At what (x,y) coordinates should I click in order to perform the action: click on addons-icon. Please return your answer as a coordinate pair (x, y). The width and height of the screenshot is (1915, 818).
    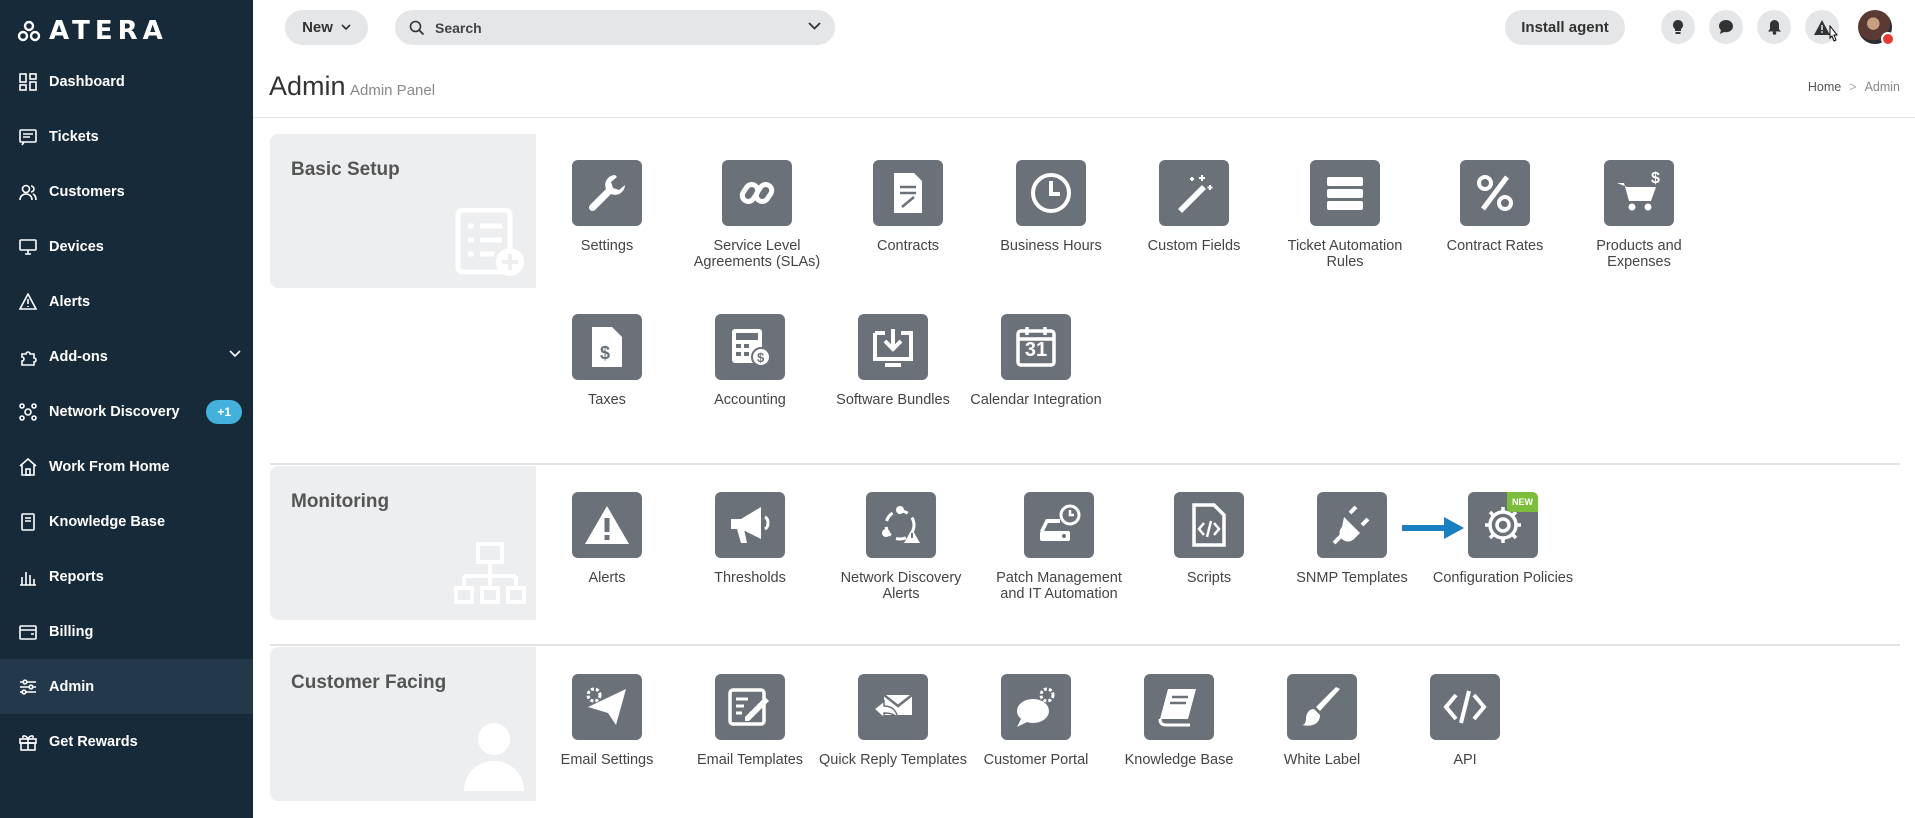
    Looking at the image, I should click on (28, 357).